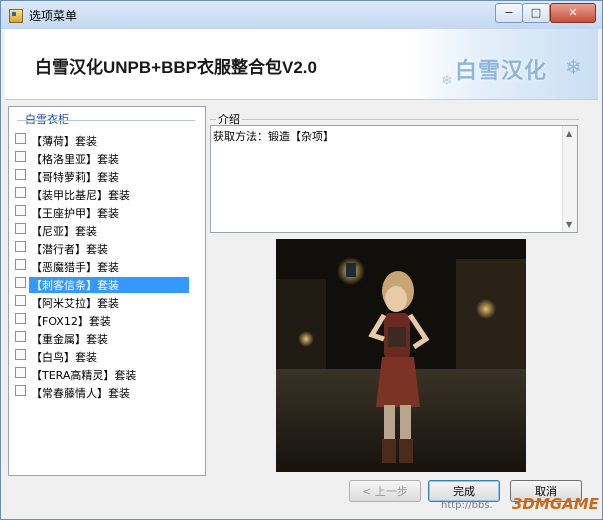 This screenshot has height=520, width=603. I want to click on list-item: 【TERA高精灵】套装, so click(101, 373).